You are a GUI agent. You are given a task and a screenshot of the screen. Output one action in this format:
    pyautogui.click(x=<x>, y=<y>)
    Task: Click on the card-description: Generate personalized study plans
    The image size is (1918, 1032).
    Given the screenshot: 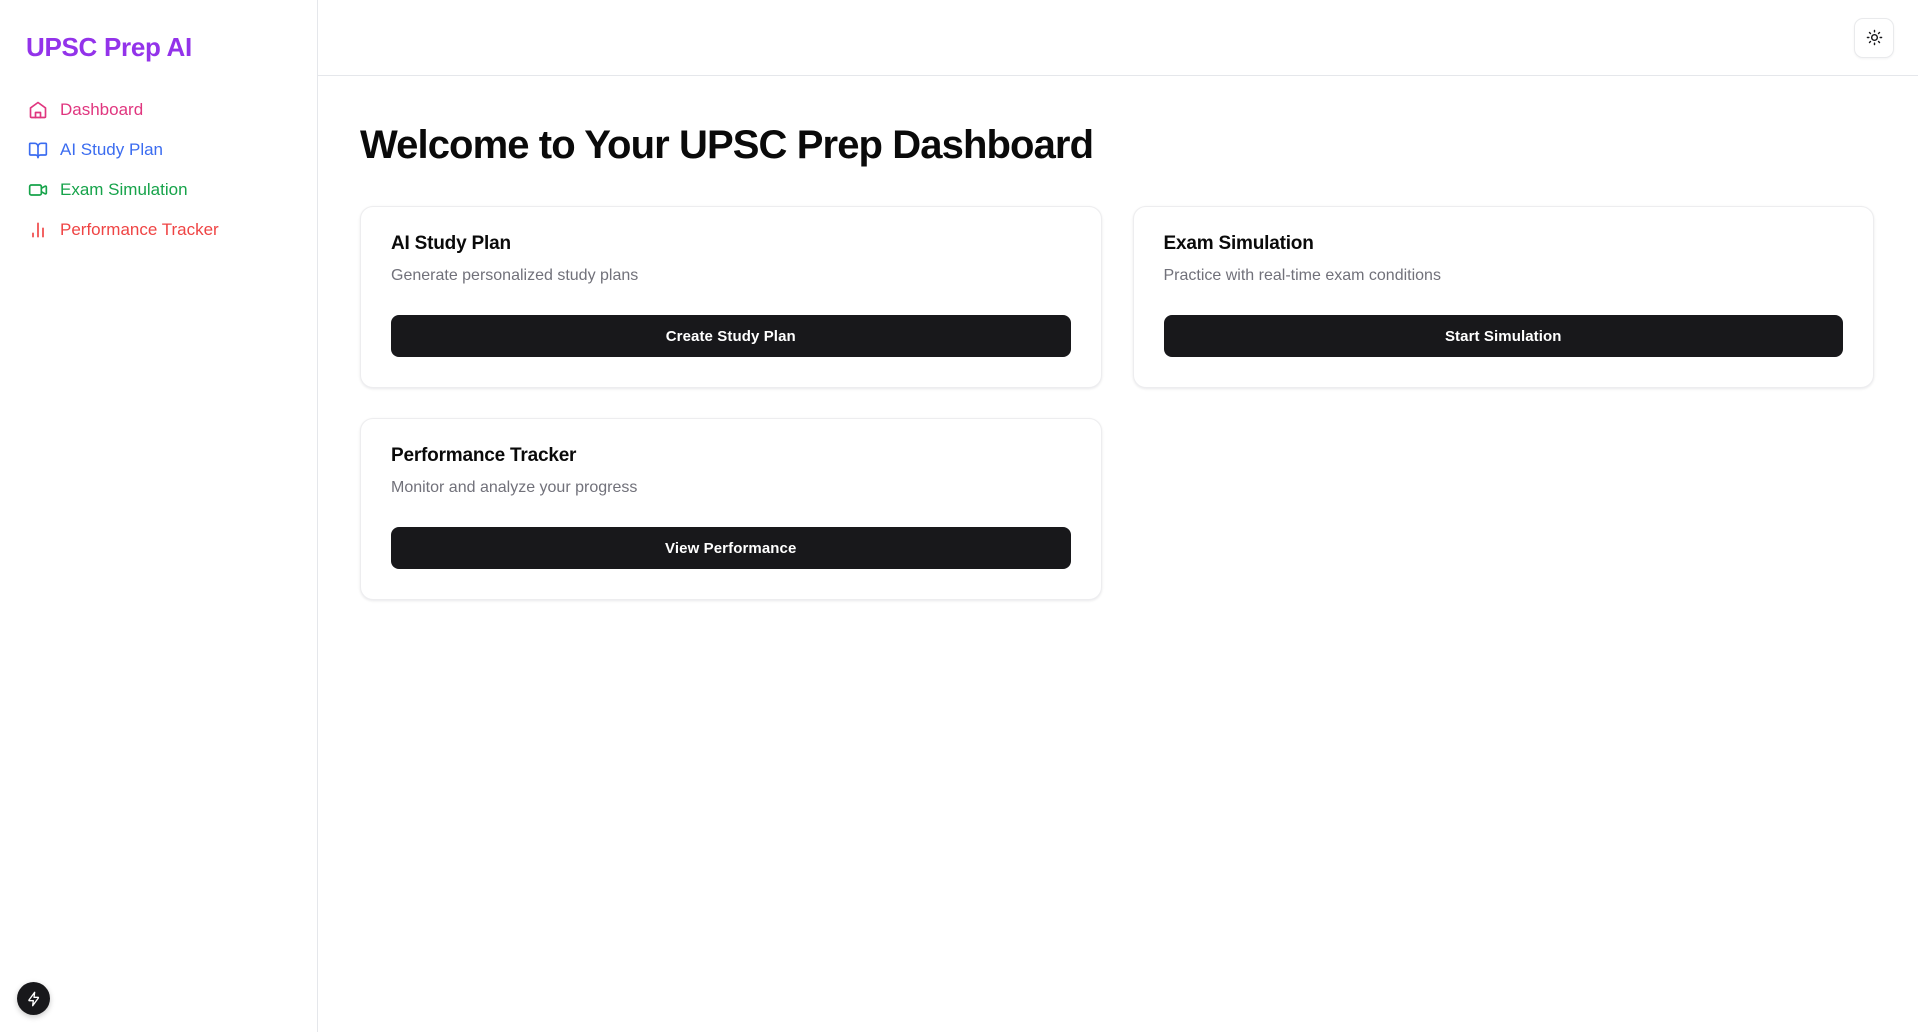 What is the action you would take?
    pyautogui.click(x=515, y=275)
    